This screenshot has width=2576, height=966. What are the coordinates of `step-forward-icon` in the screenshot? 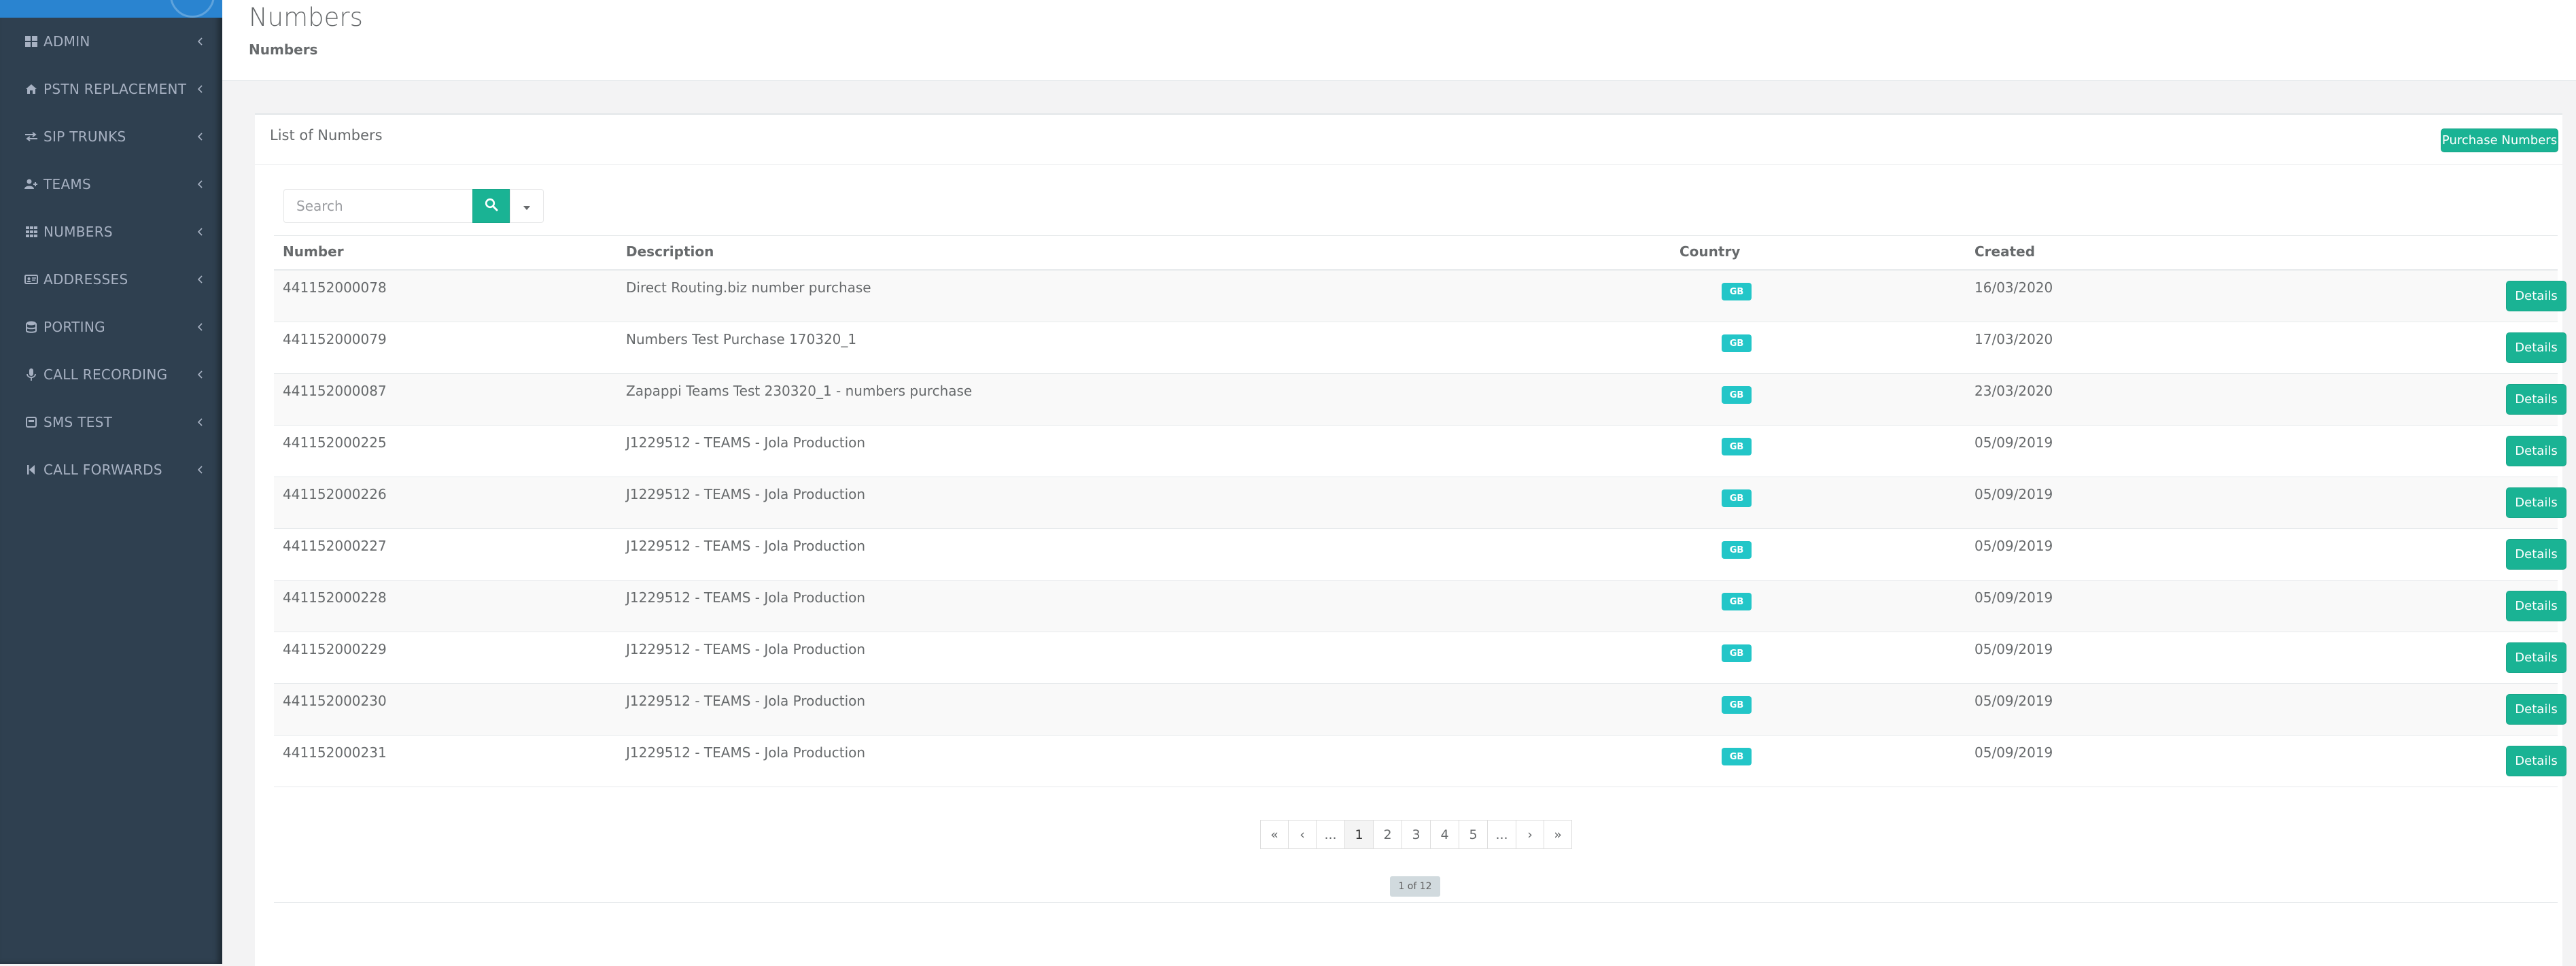 It's located at (31, 470).